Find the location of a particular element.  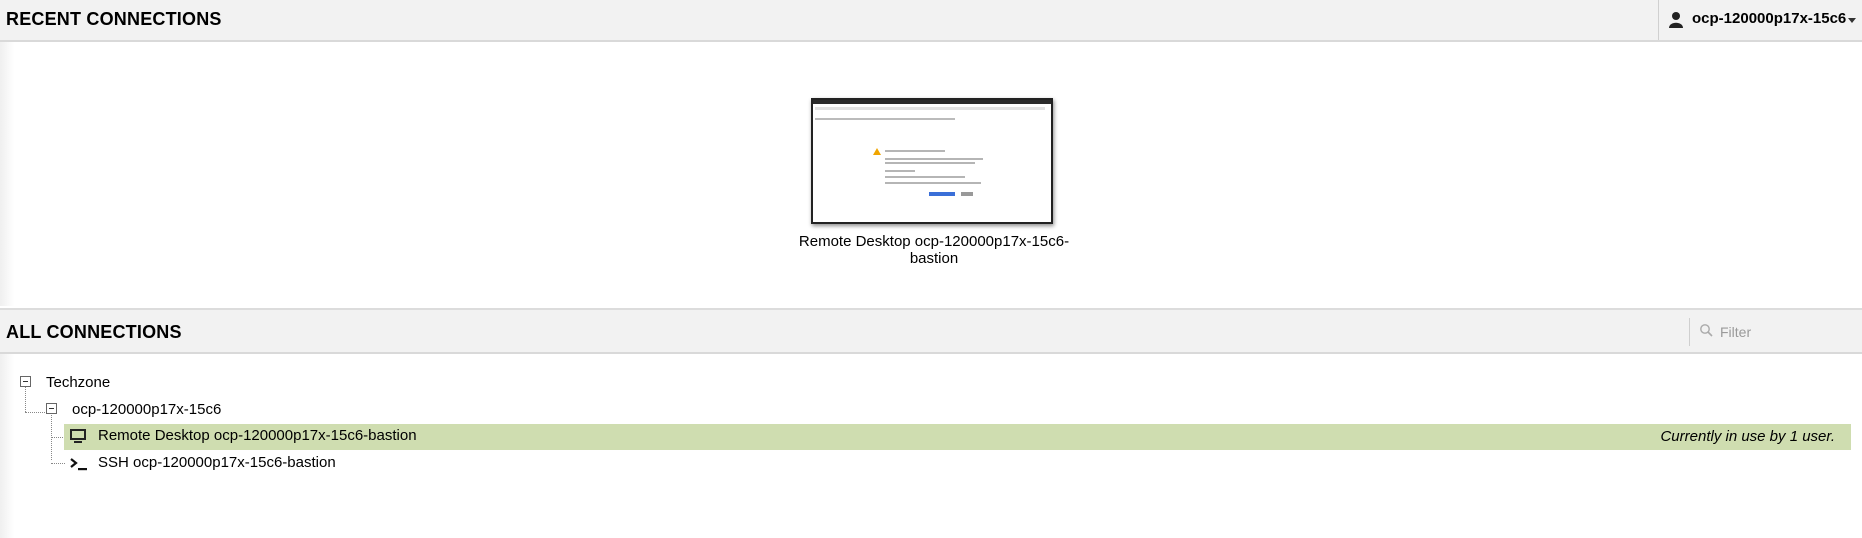

recent-connections-header: RECENT CONNECTIONS ocp-120000p17x-15c6 is located at coordinates (931, 21).